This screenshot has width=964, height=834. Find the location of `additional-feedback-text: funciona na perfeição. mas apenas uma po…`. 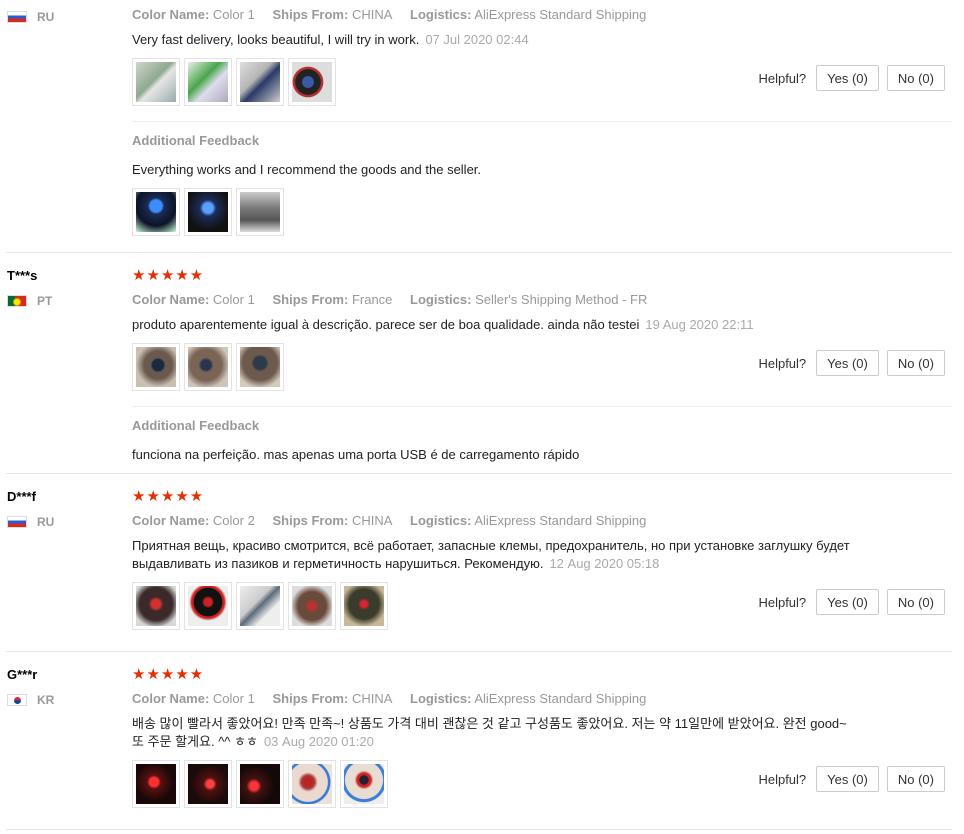

additional-feedback-text: funciona na perfeição. mas apenas uma po… is located at coordinates (356, 454).